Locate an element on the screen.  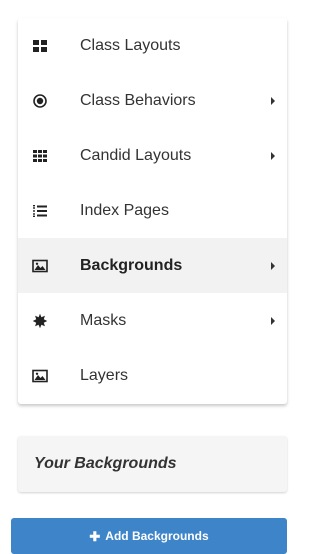
menu-item-label: Class Behaviors is located at coordinates (138, 100).